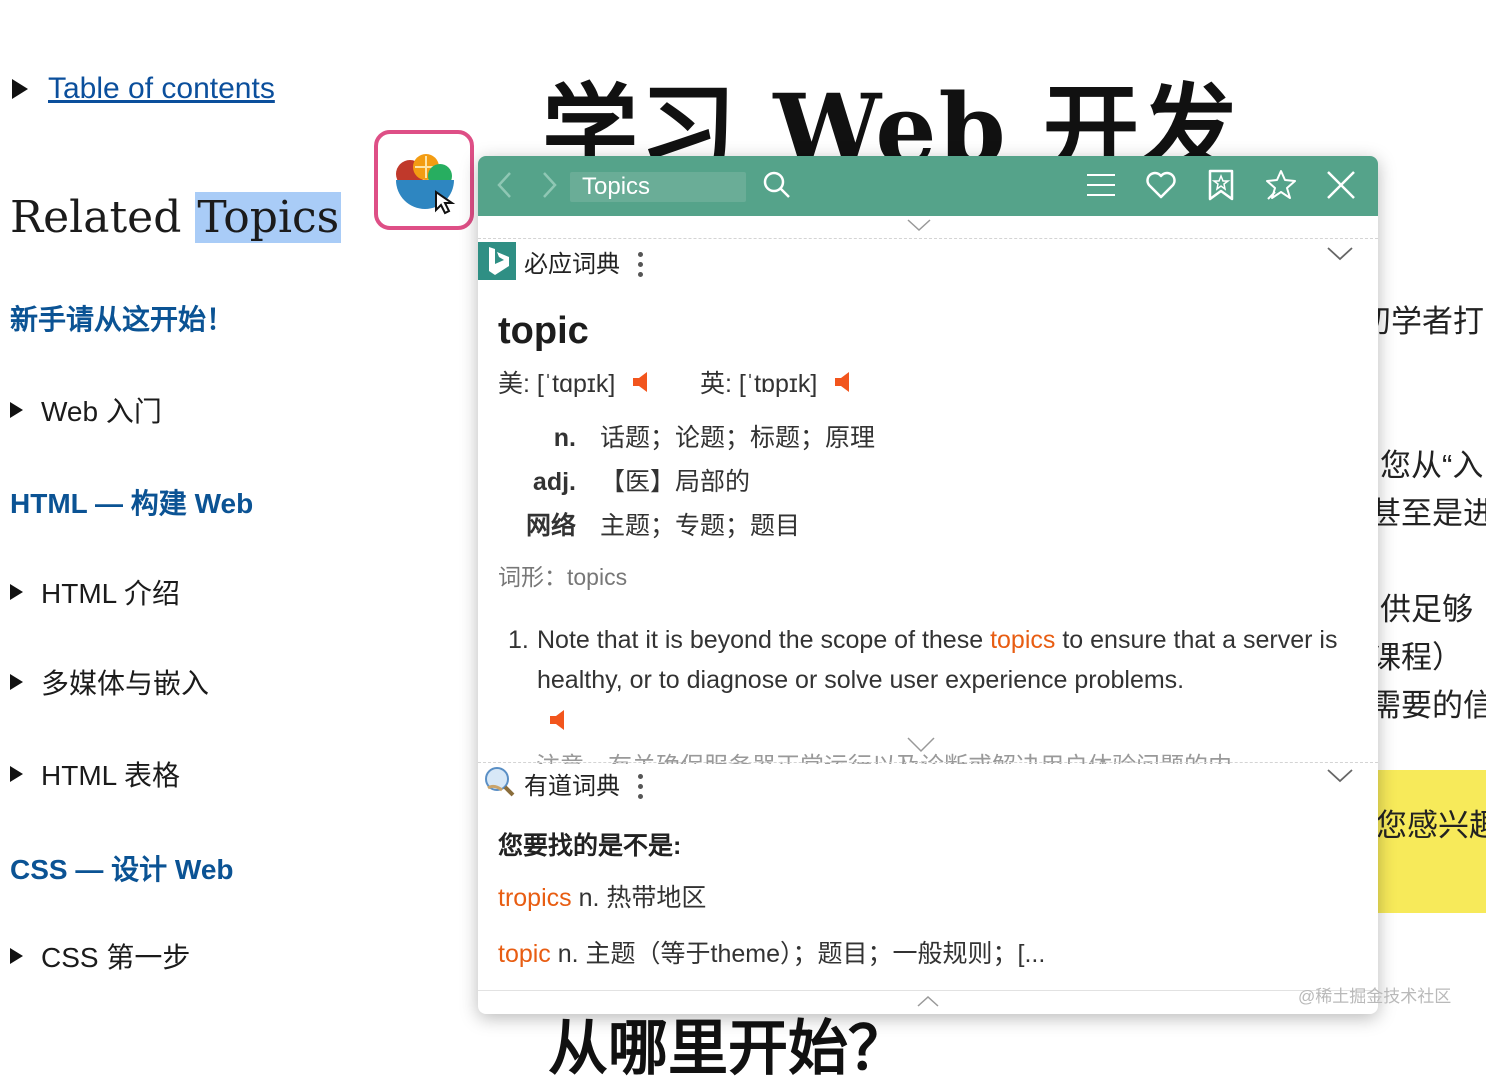 This screenshot has width=1486, height=1087. What do you see at coordinates (641, 482) in the screenshot?
I see `definition-row: adj. 【医】局部的` at bounding box center [641, 482].